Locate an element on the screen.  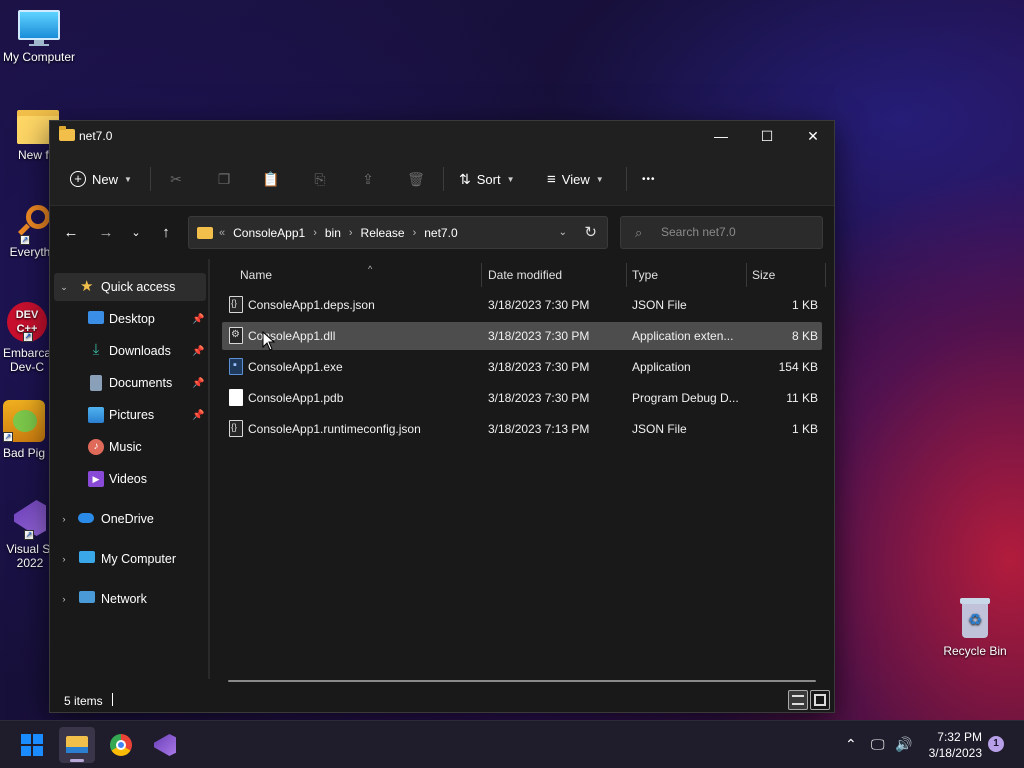
notification-badge: 1 is located at coordinates (996, 744).